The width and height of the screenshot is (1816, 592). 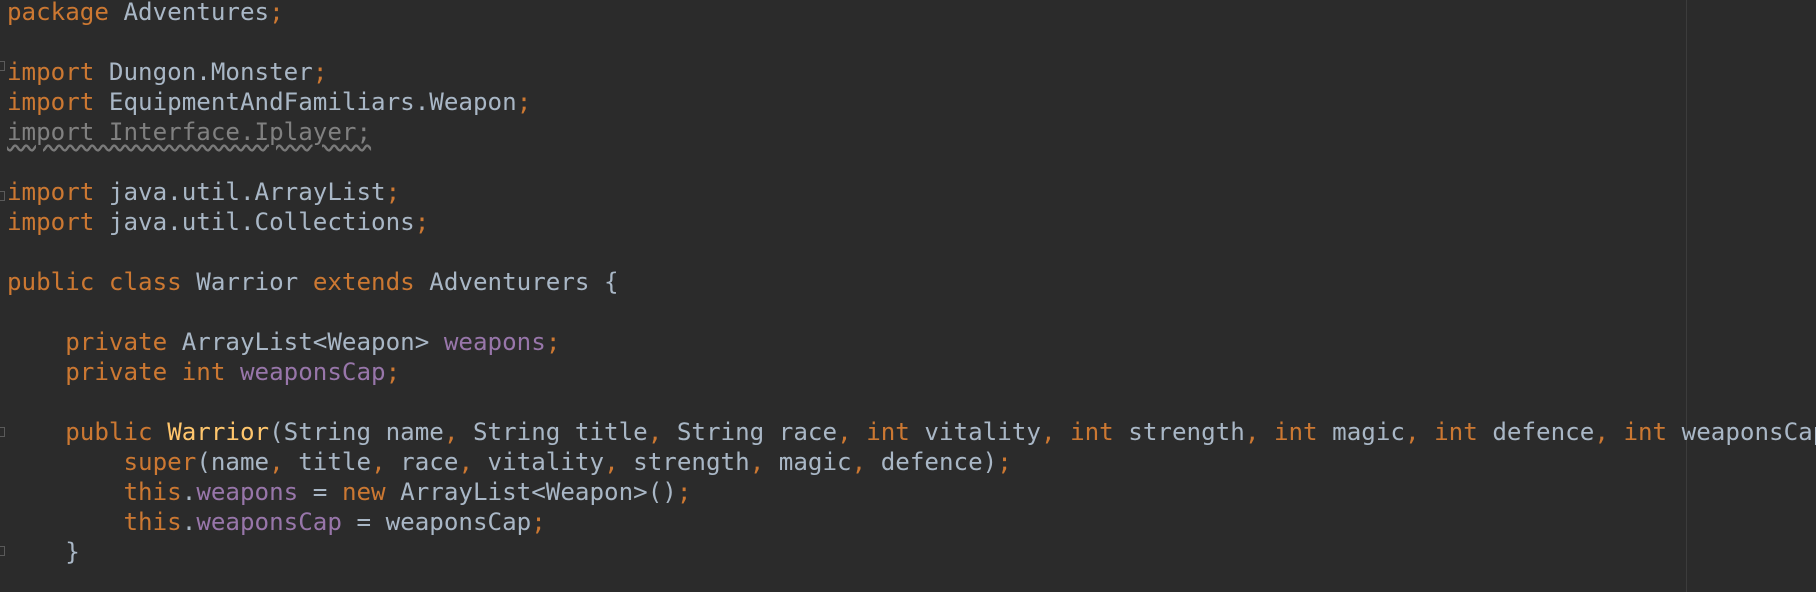 What do you see at coordinates (539, 462) in the screenshot?
I see `code-token: vitality` at bounding box center [539, 462].